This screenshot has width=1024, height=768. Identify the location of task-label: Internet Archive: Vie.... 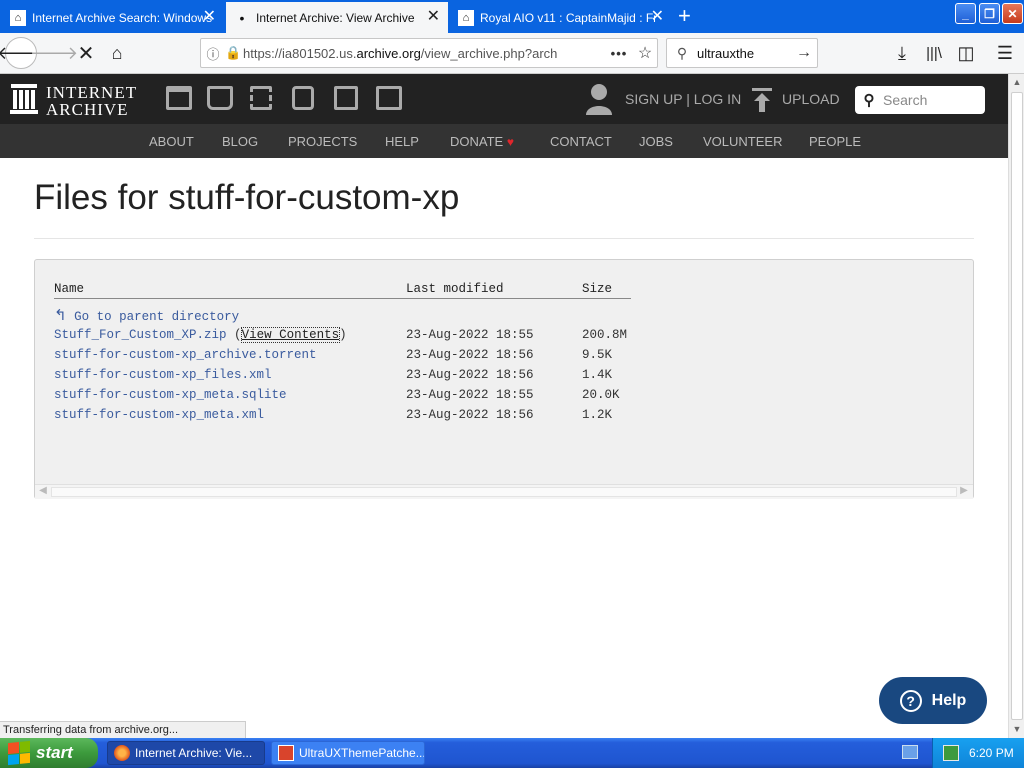
(194, 753).